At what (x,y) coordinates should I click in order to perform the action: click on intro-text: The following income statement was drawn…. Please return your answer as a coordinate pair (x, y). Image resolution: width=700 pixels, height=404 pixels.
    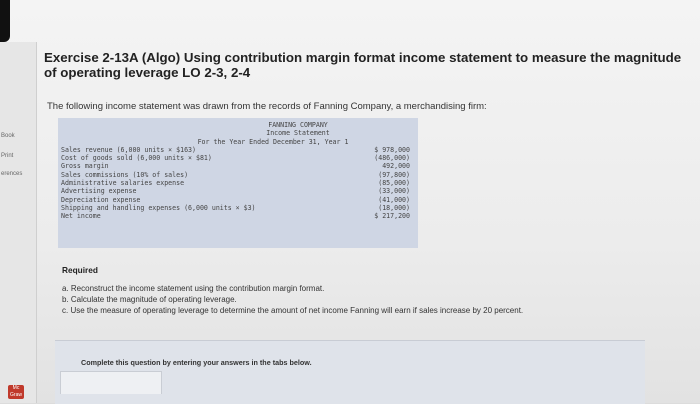
    Looking at the image, I should click on (267, 106).